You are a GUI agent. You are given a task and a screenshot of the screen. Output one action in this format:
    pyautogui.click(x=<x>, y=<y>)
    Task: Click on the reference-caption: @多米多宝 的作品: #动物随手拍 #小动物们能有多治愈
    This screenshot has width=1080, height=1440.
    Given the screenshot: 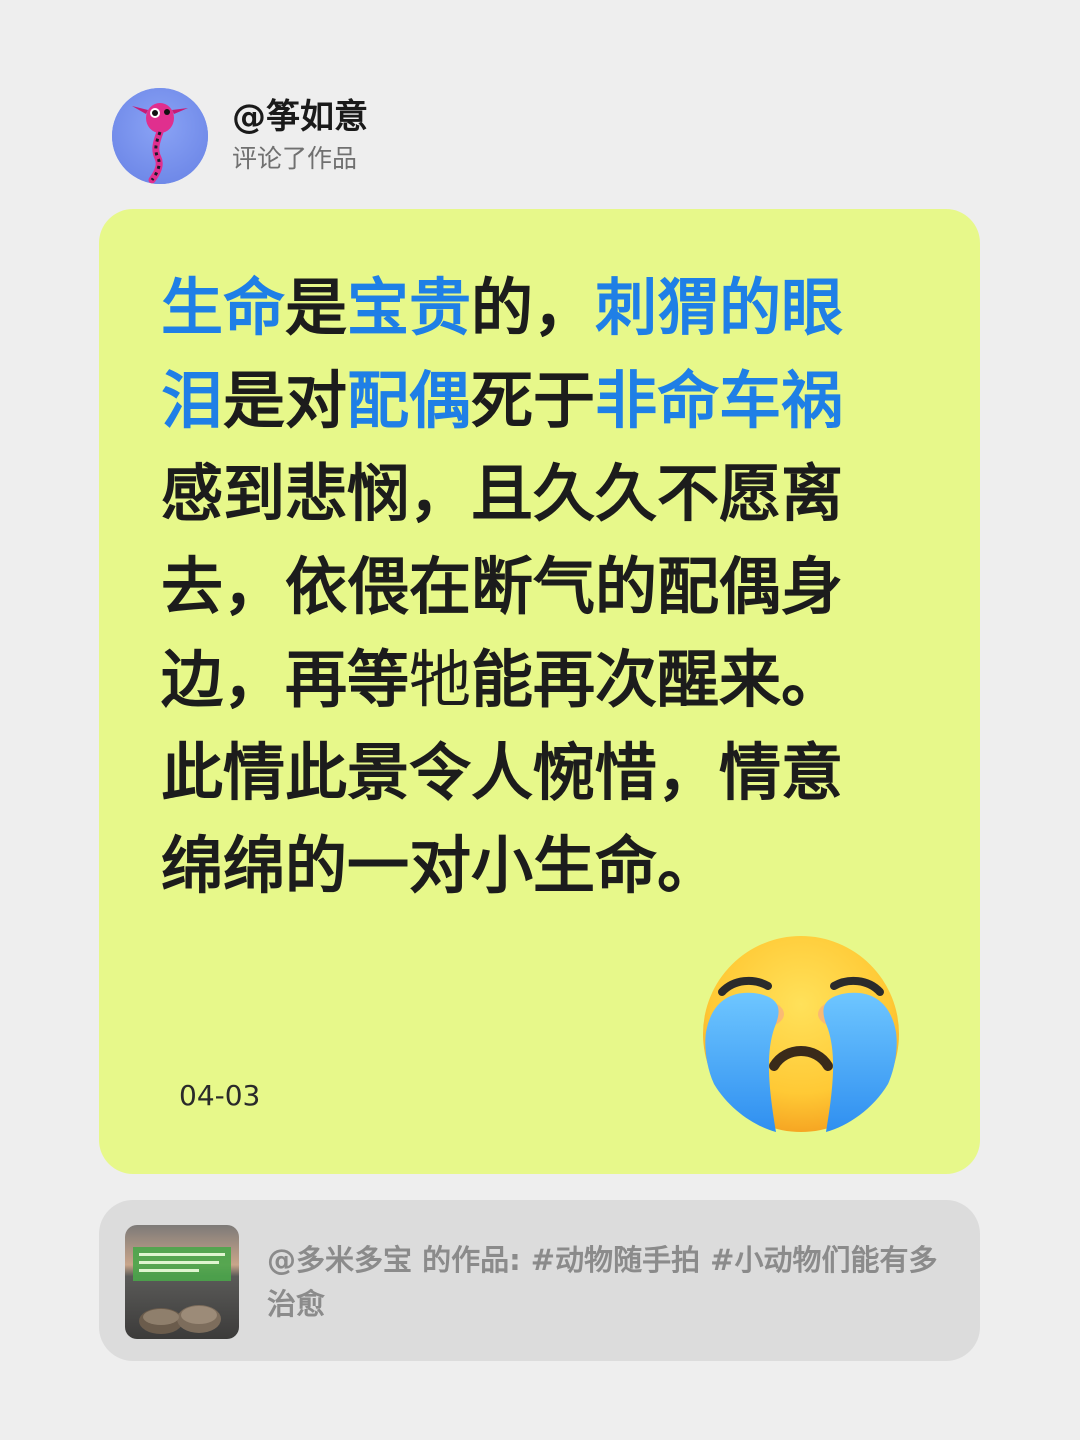 What is the action you would take?
    pyautogui.click(x=602, y=1282)
    